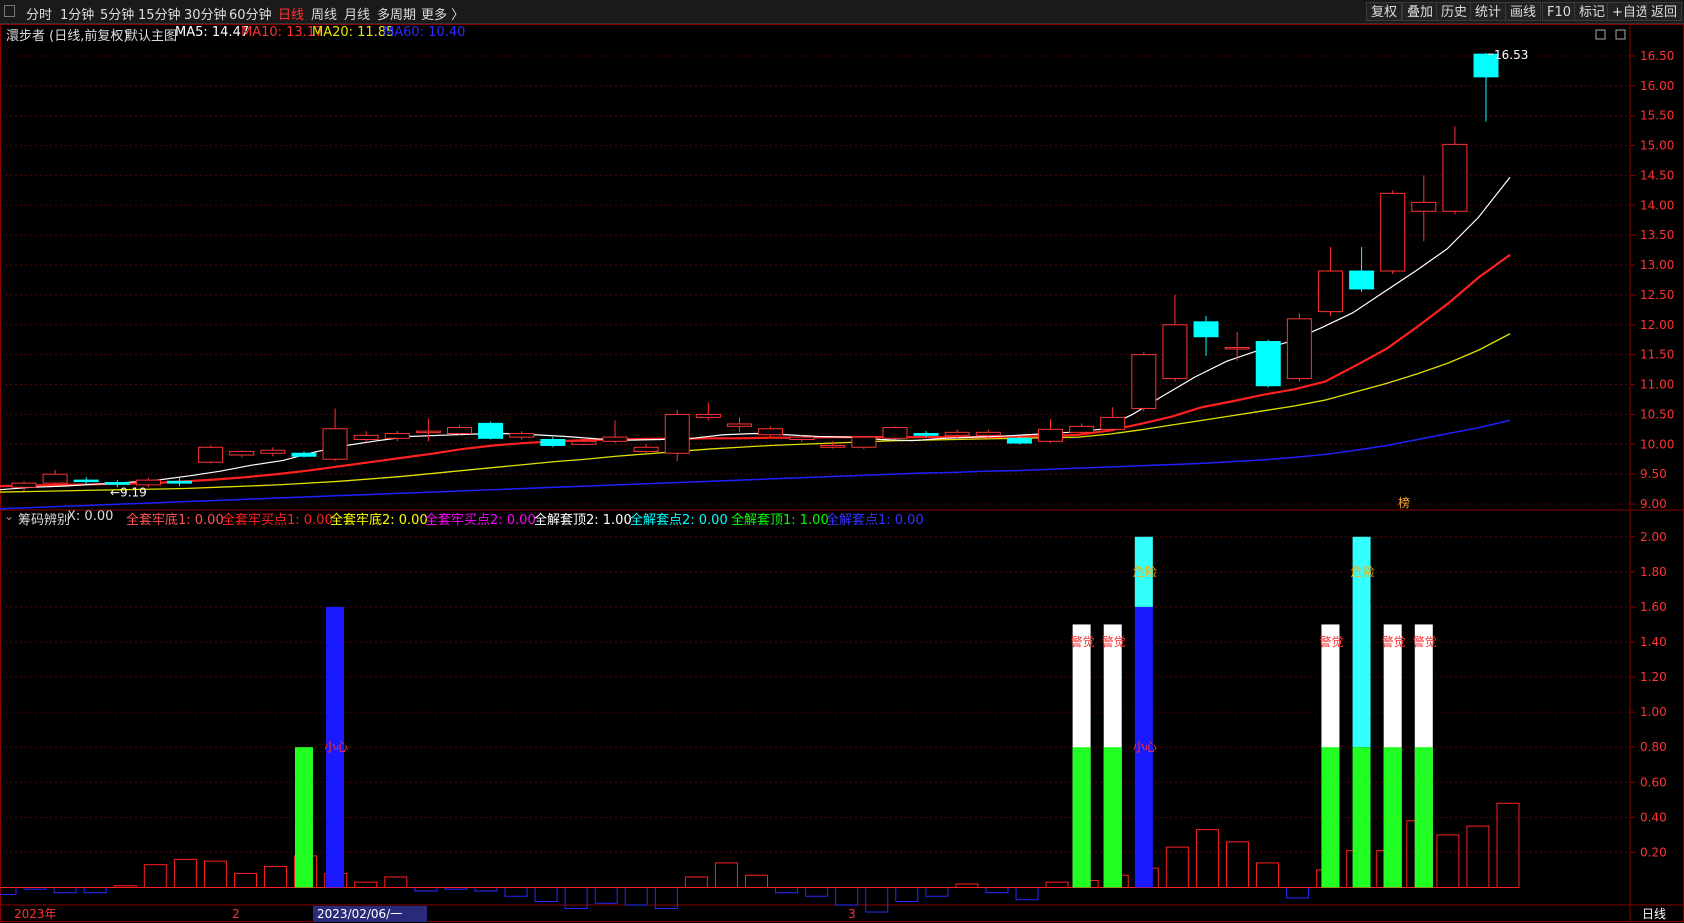 The height and width of the screenshot is (923, 1684). What do you see at coordinates (1657, 444) in the screenshot?
I see `main-y-tick-label: 10.00` at bounding box center [1657, 444].